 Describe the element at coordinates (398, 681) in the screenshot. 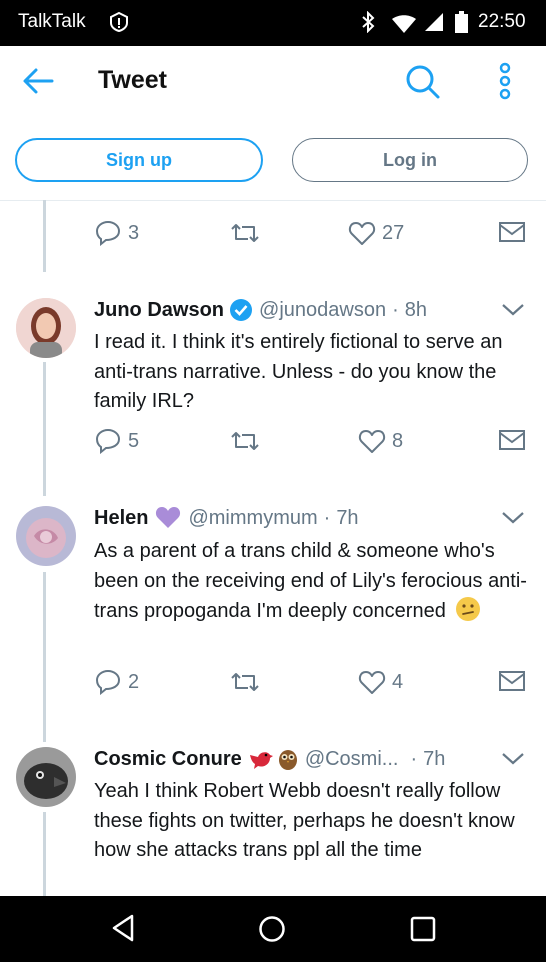

I see `like-count: 4` at that location.